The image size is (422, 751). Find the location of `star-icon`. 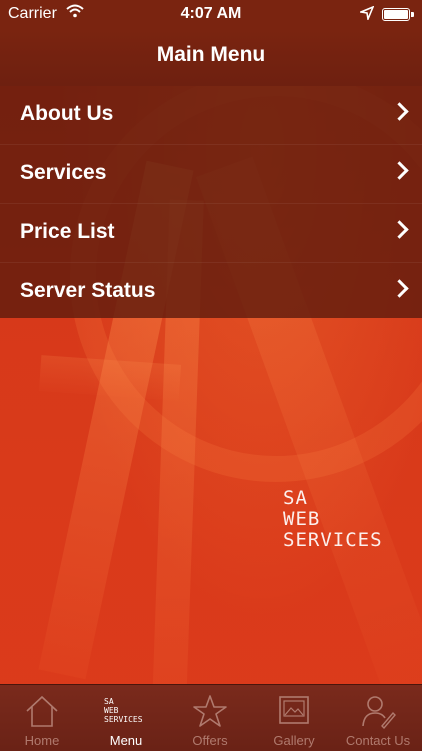

star-icon is located at coordinates (210, 711).